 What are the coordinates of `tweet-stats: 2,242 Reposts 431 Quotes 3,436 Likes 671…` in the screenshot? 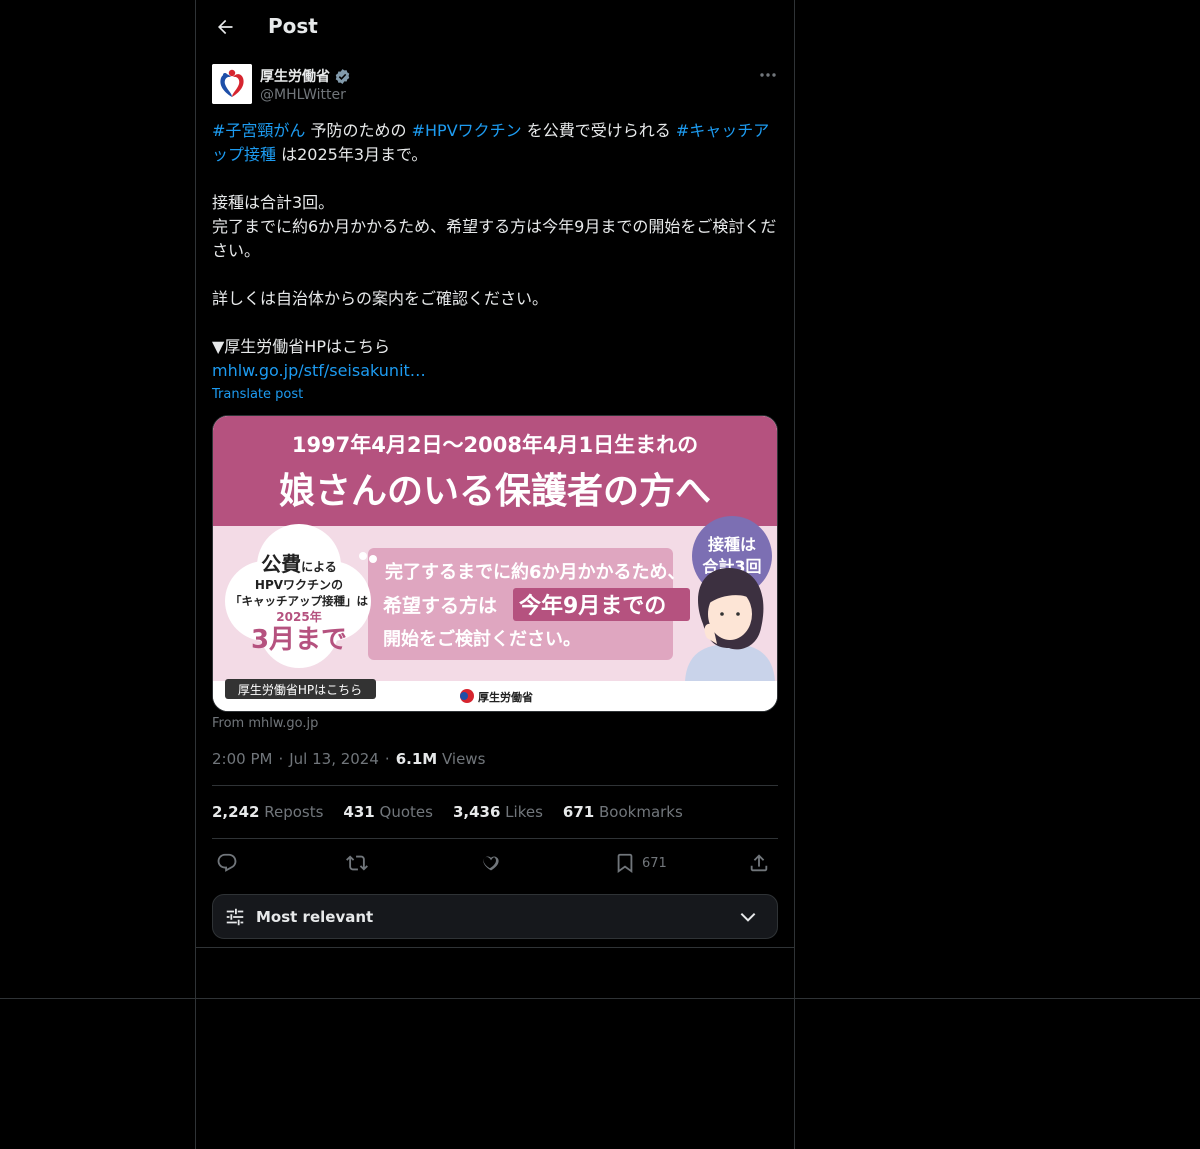 It's located at (447, 812).